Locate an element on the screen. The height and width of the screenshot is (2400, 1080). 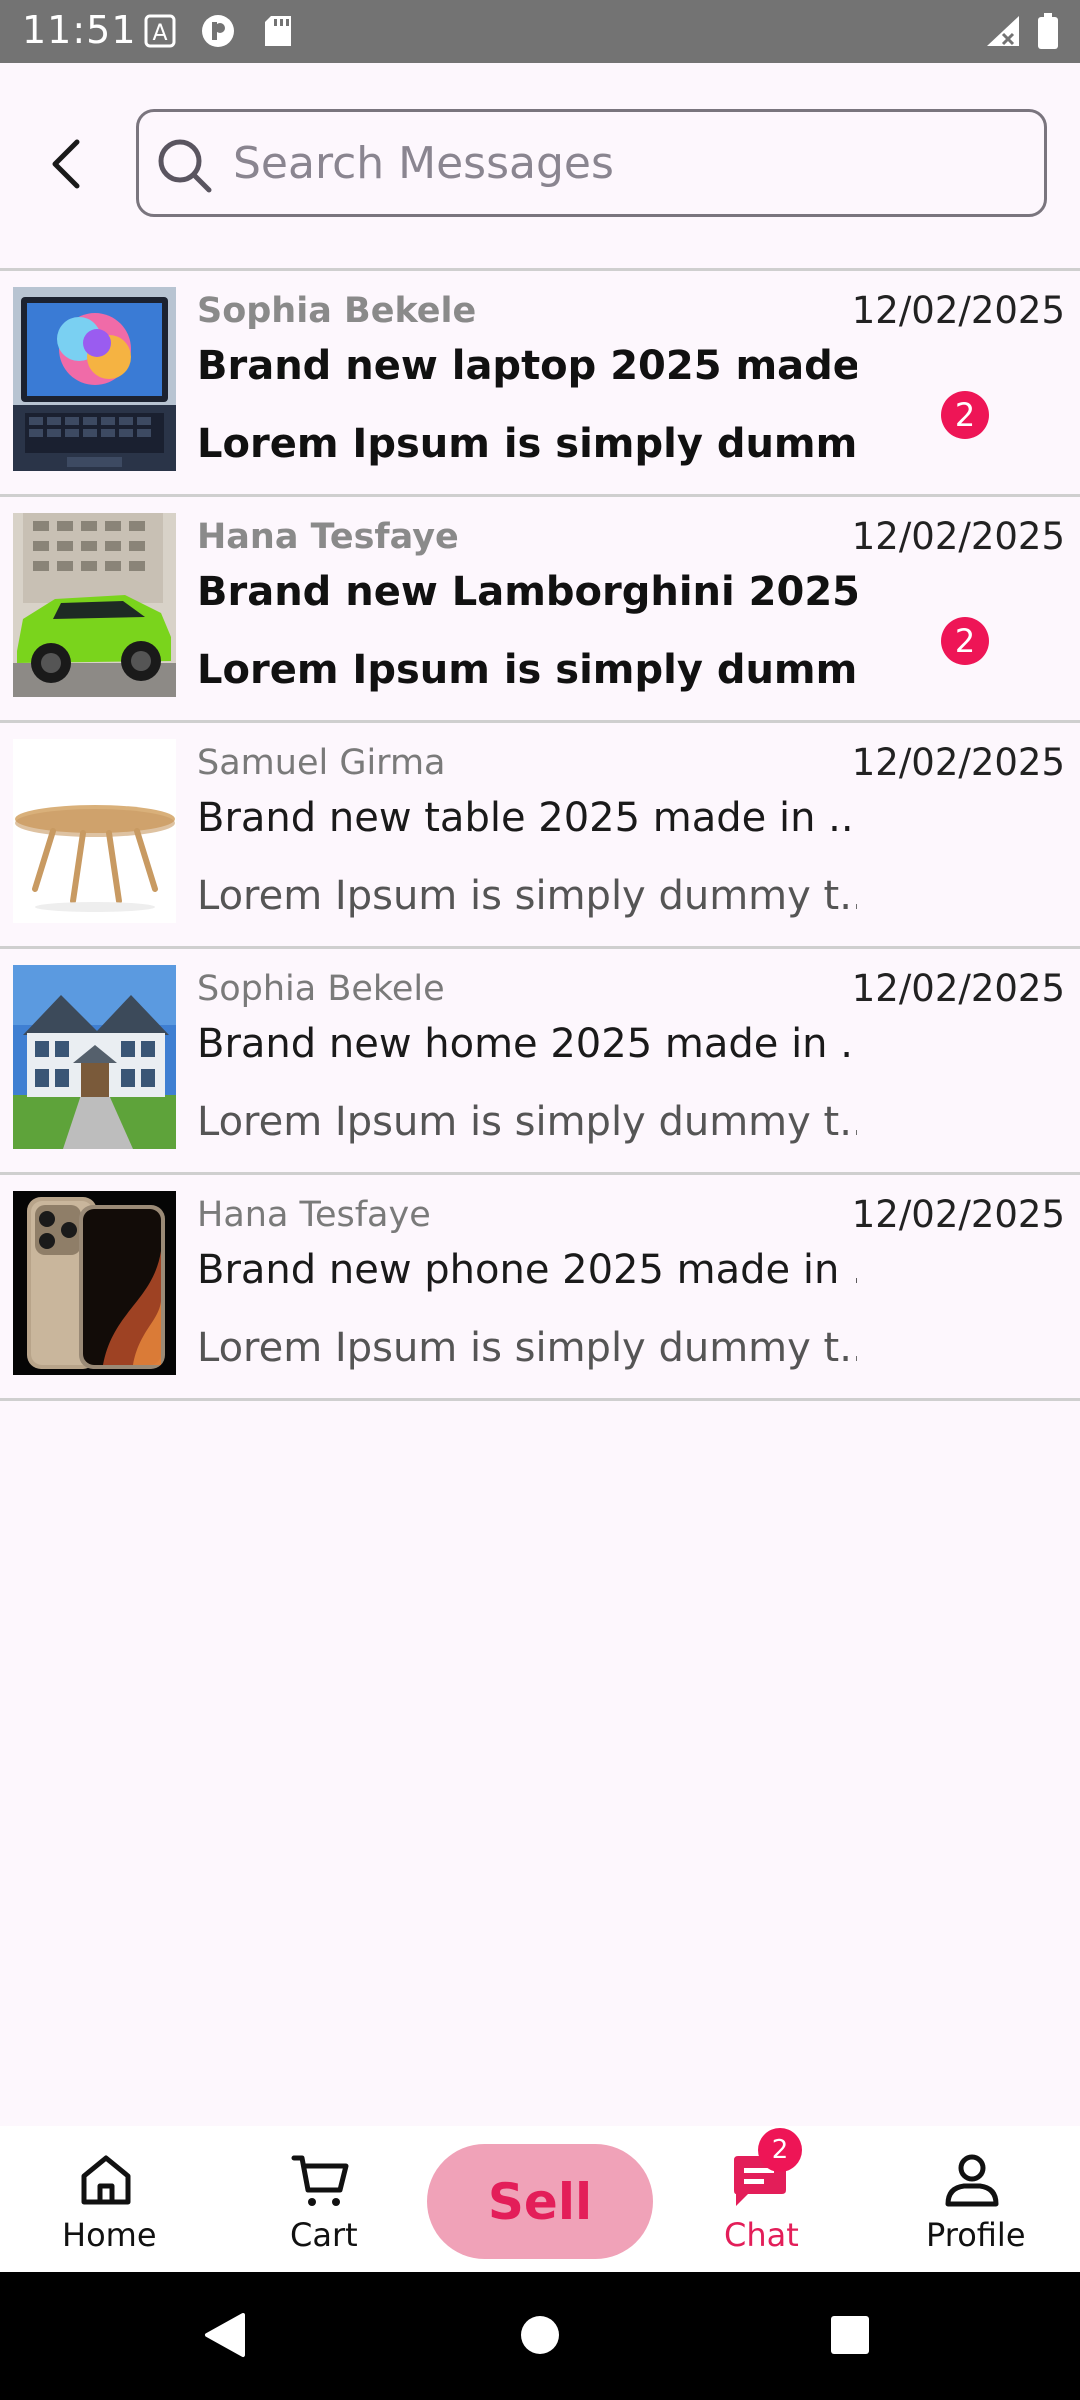
status-bar: 11:51 A is located at coordinates (540, 31).